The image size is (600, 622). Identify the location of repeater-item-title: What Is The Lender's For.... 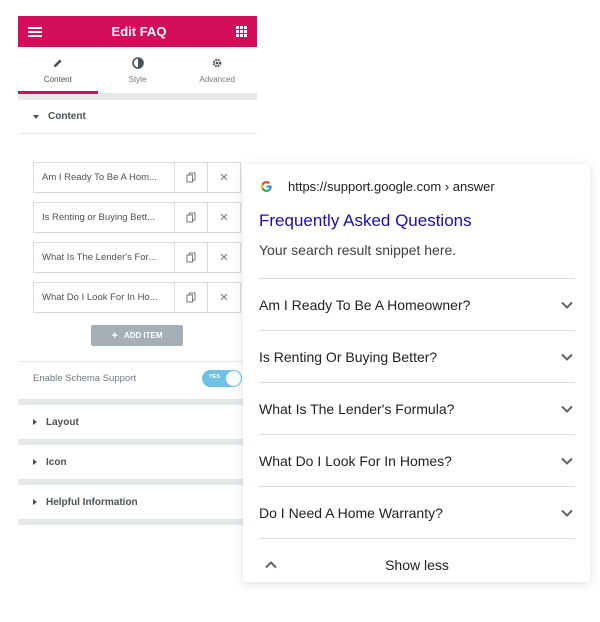
(104, 257).